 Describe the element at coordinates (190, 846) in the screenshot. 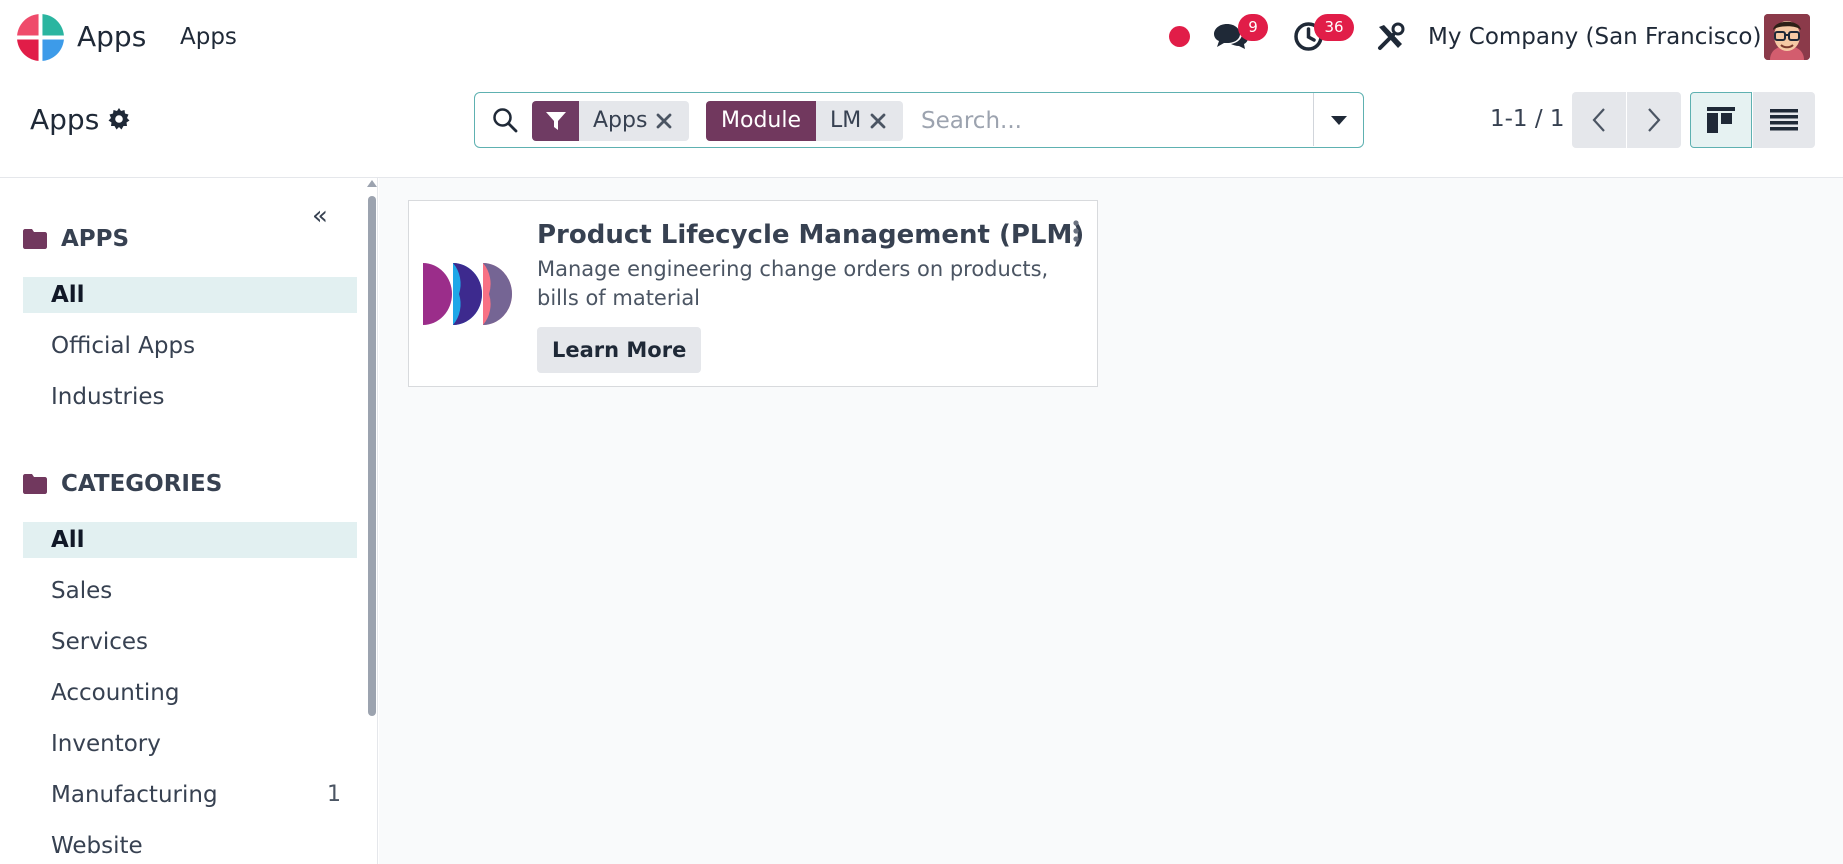

I see `sidebar-item-website: Website` at that location.